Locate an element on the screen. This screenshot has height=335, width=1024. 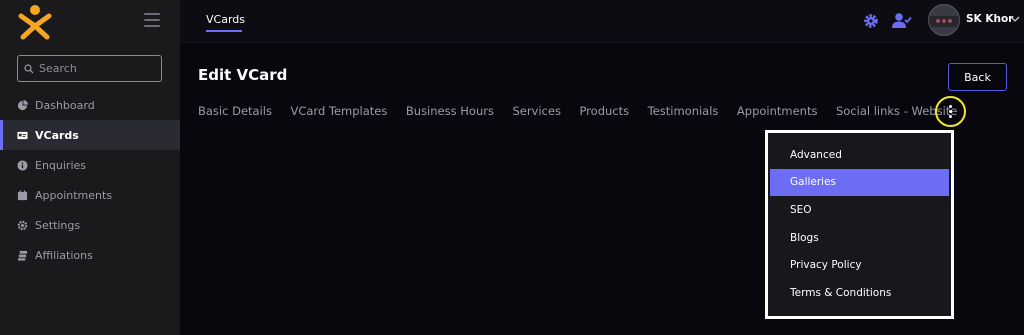
tab-business-hours: Business Hours is located at coordinates (450, 111).